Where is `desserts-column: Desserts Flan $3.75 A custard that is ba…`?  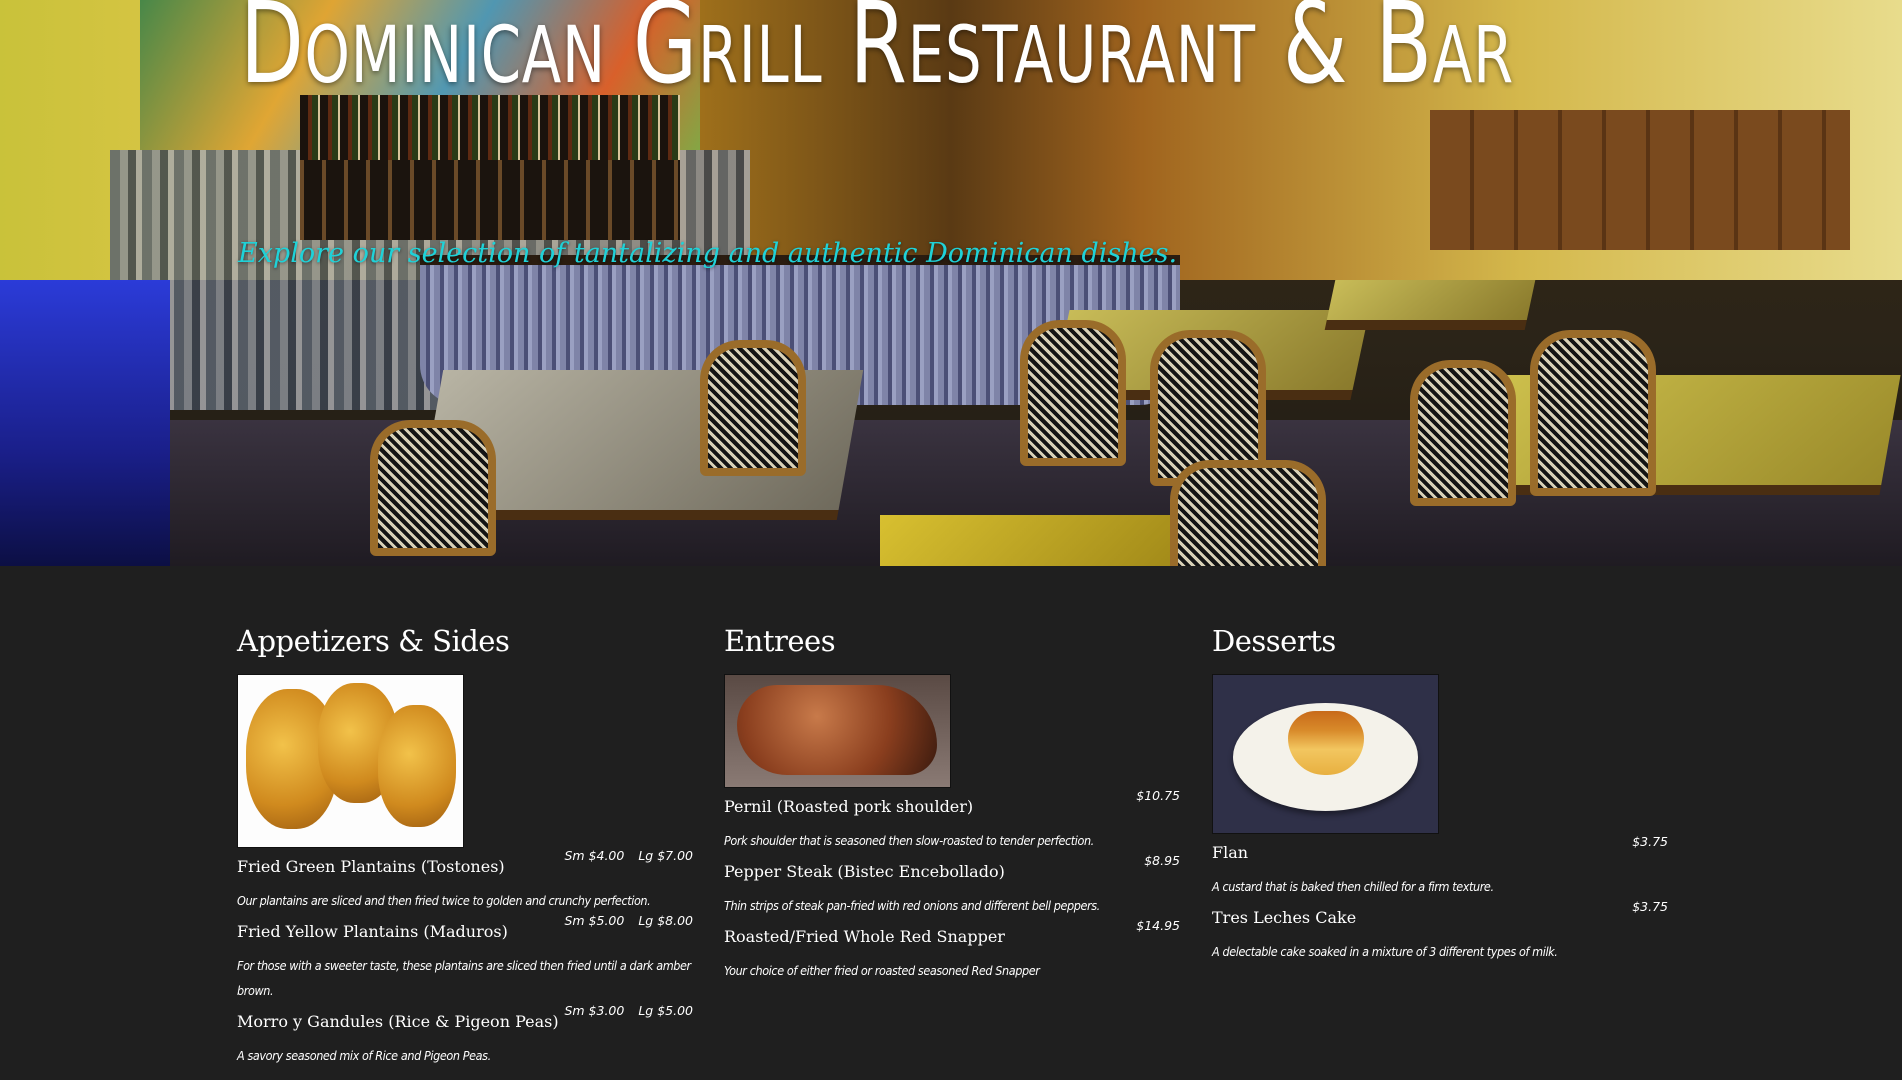 desserts-column: Desserts Flan $3.75 A custard that is ba… is located at coordinates (1440, 765).